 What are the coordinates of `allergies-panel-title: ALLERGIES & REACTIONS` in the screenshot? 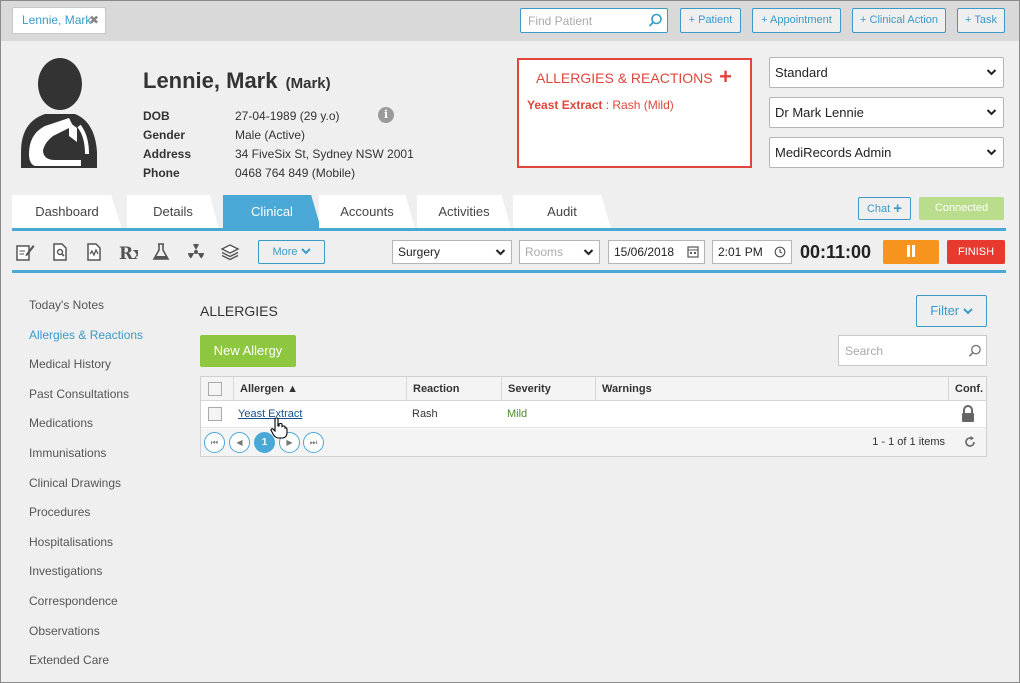 It's located at (624, 78).